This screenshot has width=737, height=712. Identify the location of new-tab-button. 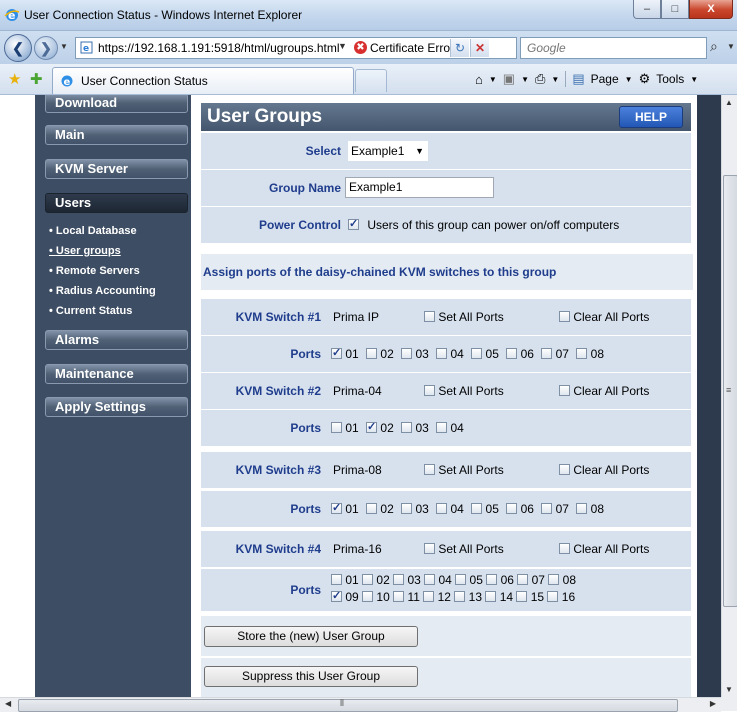
(371, 80).